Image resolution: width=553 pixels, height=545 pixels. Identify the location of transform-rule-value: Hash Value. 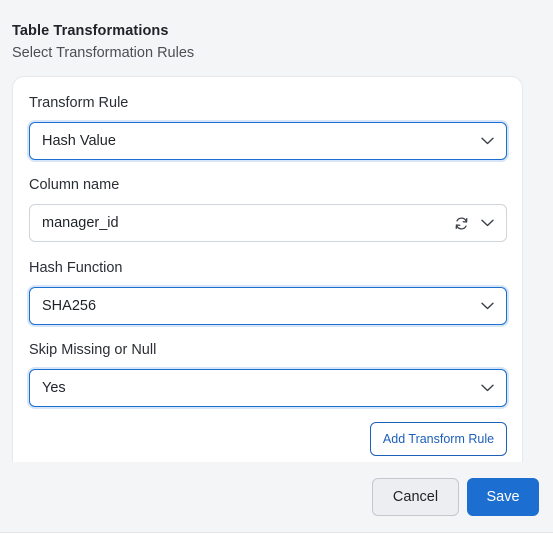
(79, 141).